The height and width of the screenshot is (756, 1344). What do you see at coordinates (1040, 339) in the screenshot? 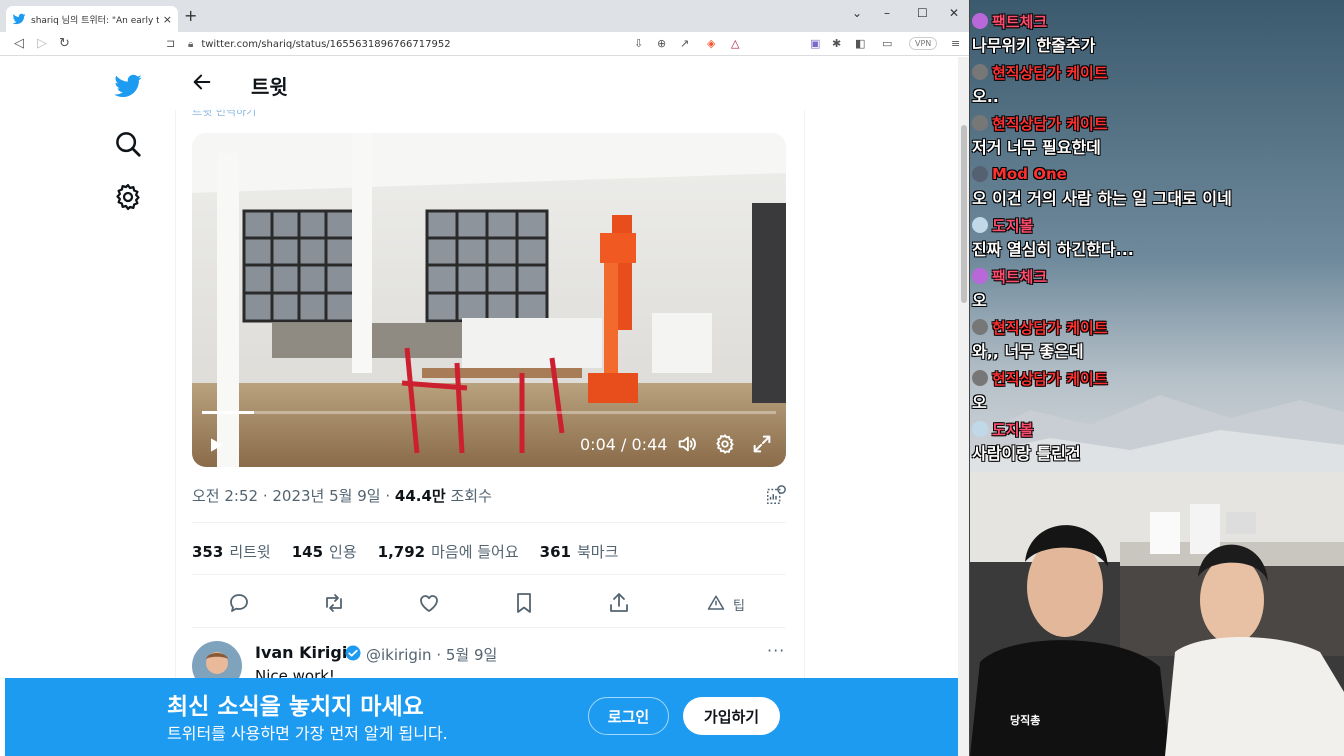
I see `chat-message: 현직상담가 케이트와,, 너무 좋은데` at bounding box center [1040, 339].